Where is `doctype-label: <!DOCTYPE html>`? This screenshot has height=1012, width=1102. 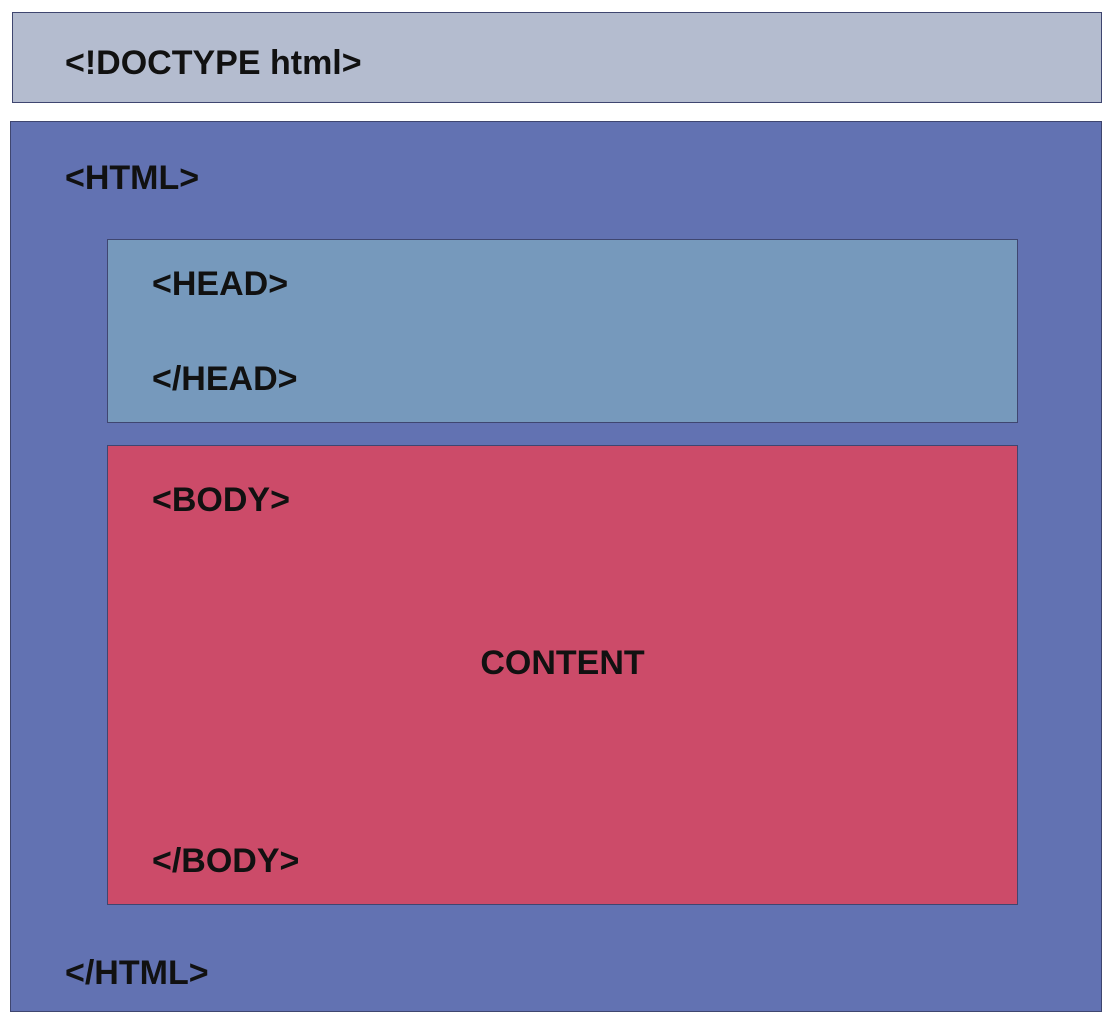 doctype-label: <!DOCTYPE html> is located at coordinates (213, 63).